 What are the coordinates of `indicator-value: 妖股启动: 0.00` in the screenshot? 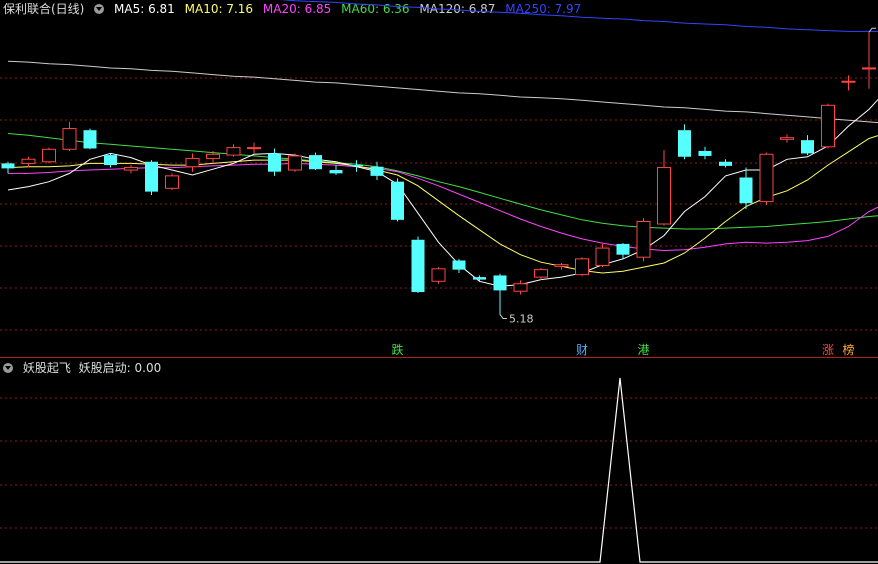 It's located at (120, 368).